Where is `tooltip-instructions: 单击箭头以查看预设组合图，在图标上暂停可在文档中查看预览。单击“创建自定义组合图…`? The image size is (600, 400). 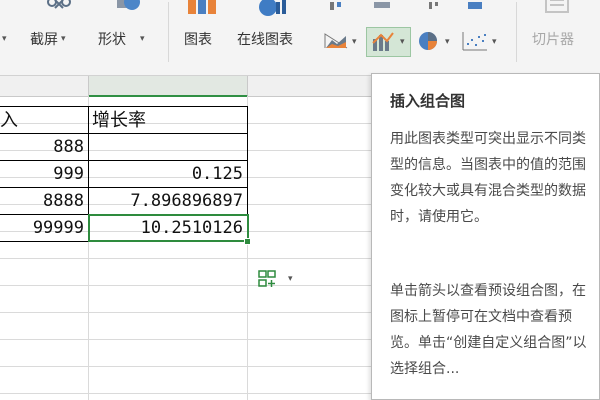
tooltip-instructions: 单击箭头以查看预设组合图，在图标上暂停可在文档中查看预览。单击“创建自定义组合图… is located at coordinates (488, 330).